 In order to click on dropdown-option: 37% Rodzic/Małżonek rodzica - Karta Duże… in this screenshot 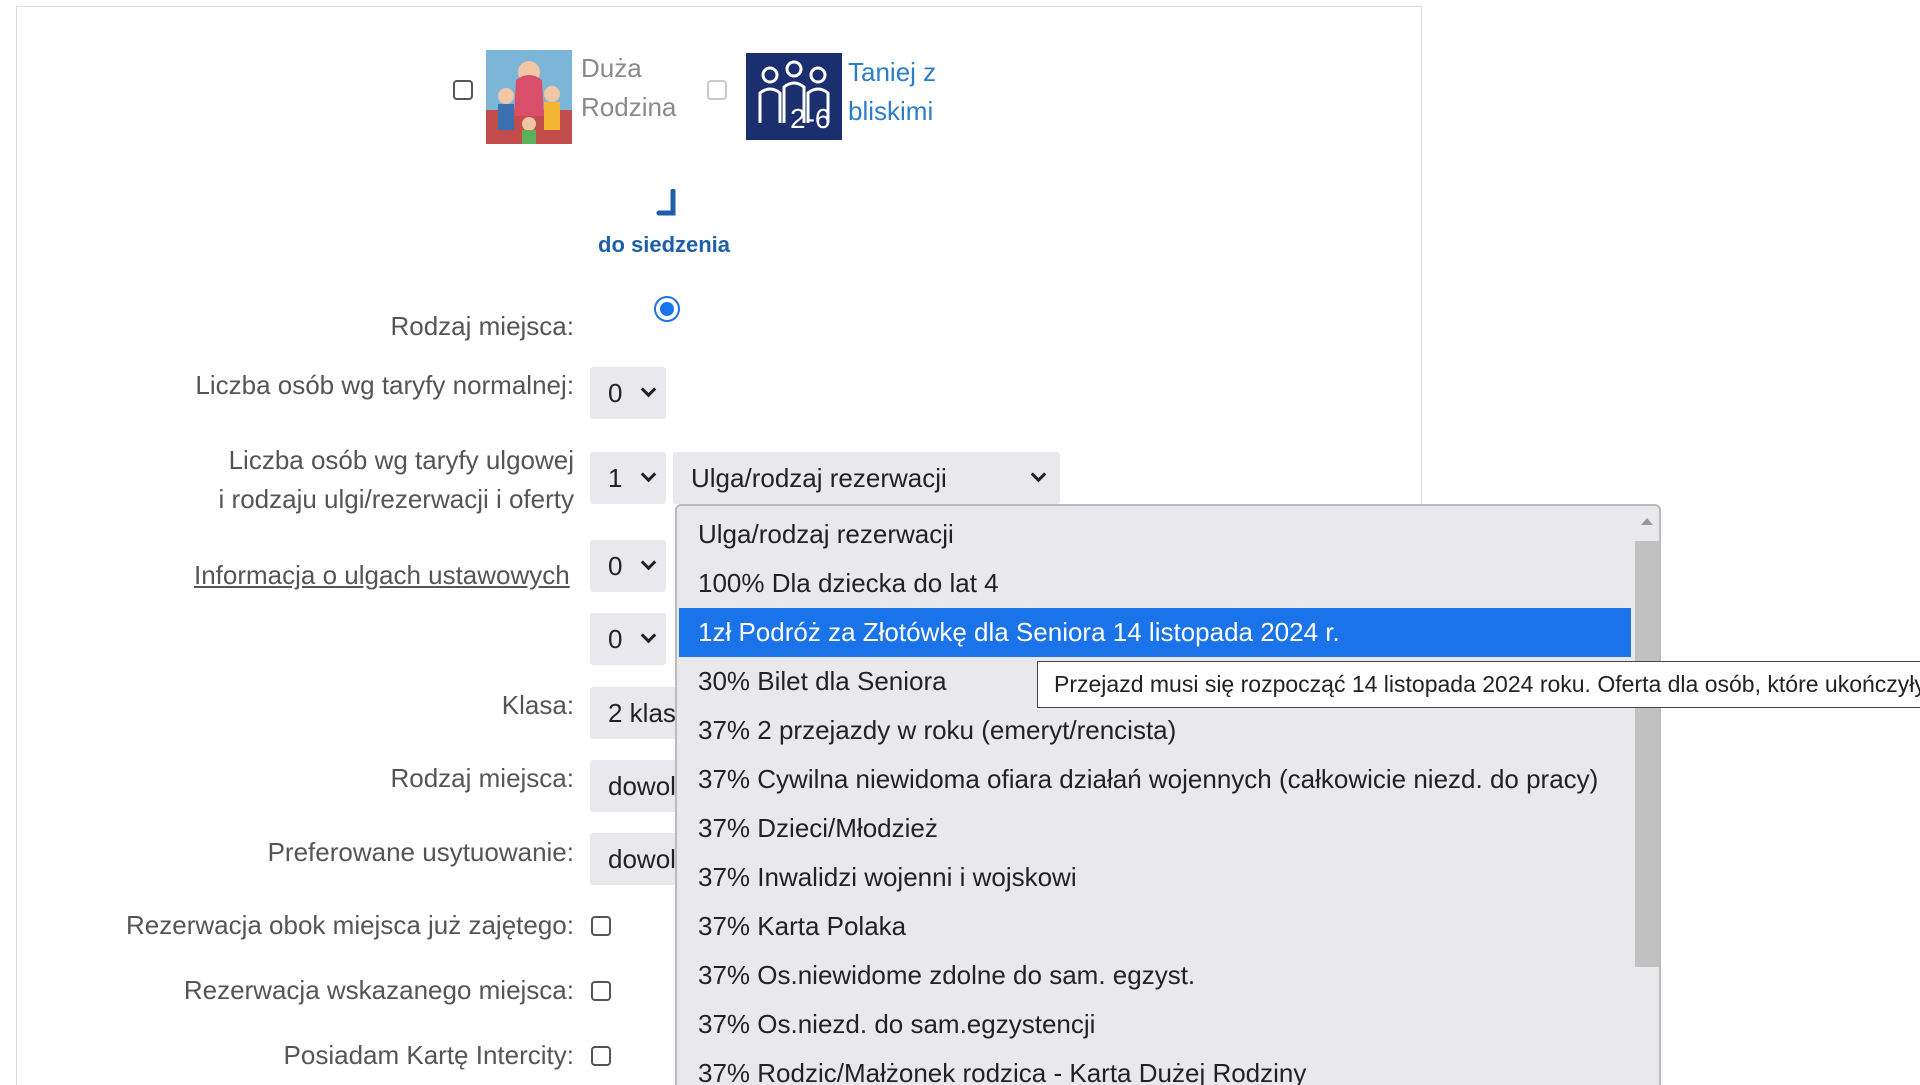, I will do `click(1155, 1067)`.